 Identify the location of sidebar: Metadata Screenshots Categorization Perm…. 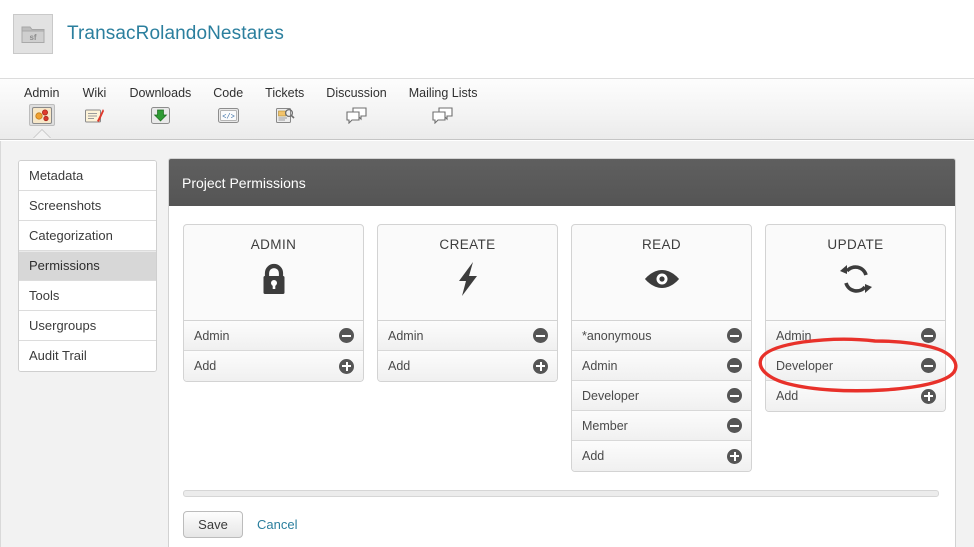
(84, 344).